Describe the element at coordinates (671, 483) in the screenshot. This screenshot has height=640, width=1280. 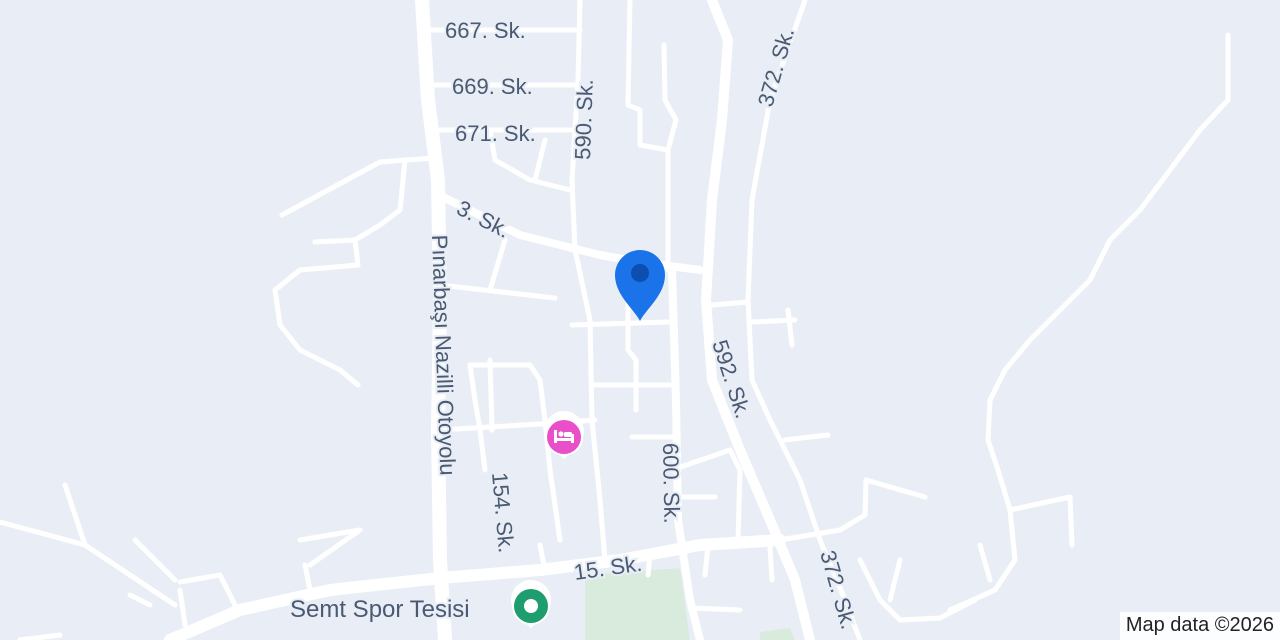
I see `street-label-600: 600. Sk.` at that location.